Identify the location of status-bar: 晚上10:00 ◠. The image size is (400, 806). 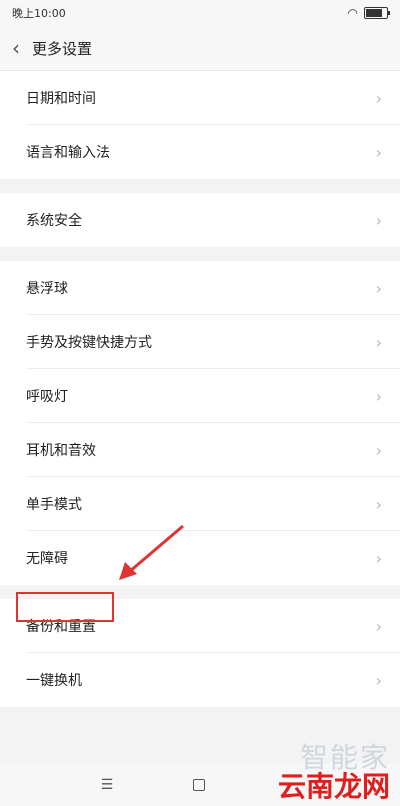
(200, 13).